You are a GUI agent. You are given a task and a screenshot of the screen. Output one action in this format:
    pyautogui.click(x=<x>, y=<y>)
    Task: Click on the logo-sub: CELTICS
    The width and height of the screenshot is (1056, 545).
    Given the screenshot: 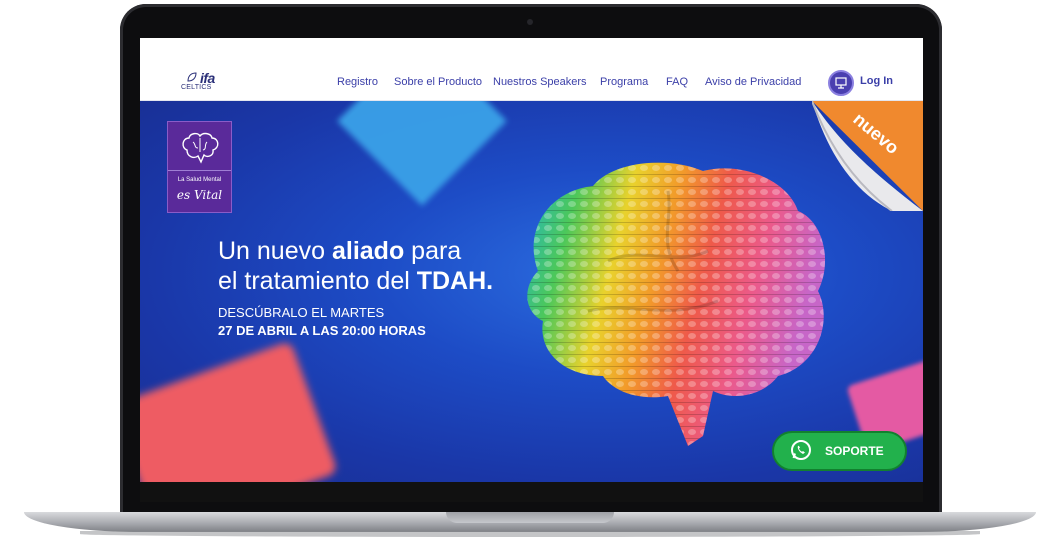 What is the action you would take?
    pyautogui.click(x=196, y=87)
    